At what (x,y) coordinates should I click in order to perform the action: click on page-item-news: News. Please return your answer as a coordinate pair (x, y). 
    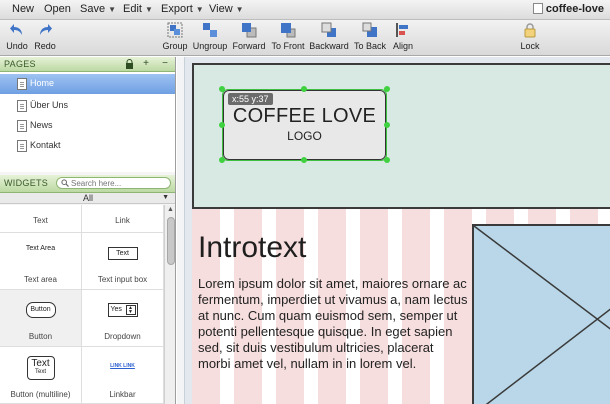
    Looking at the image, I should click on (87, 126).